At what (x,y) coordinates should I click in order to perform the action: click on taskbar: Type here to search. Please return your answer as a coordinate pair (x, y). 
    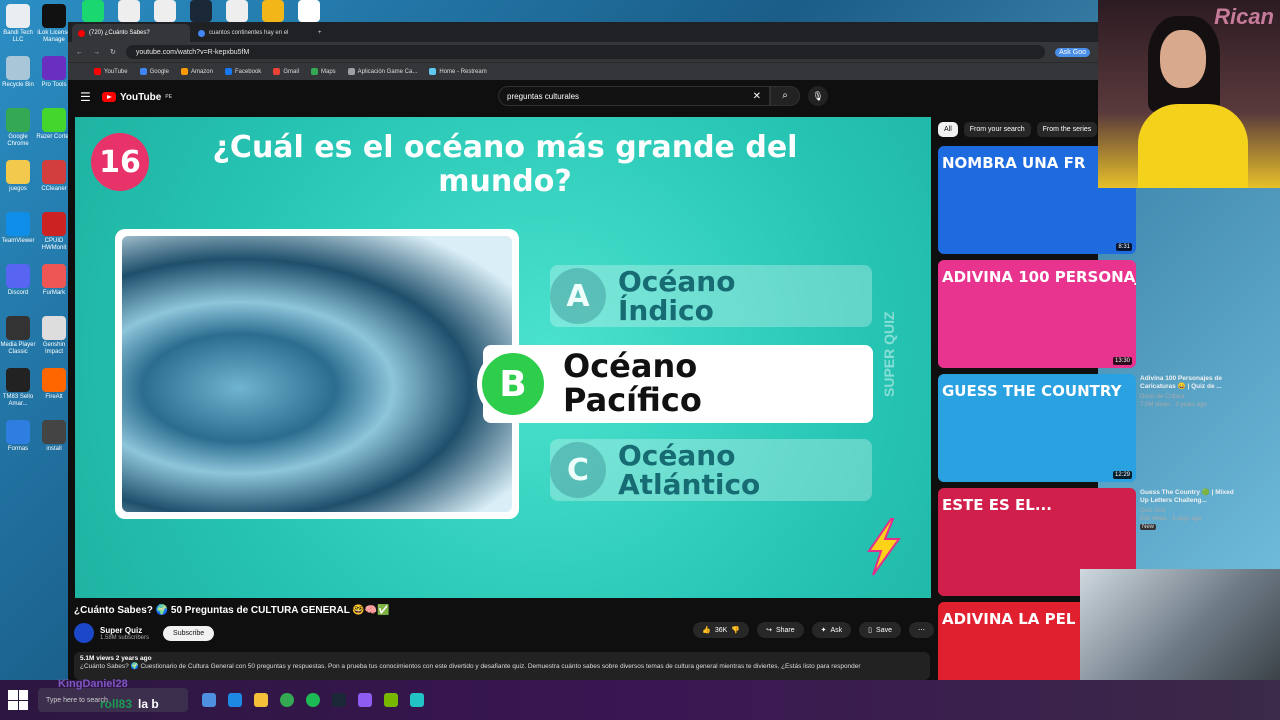
    Looking at the image, I should click on (640, 700).